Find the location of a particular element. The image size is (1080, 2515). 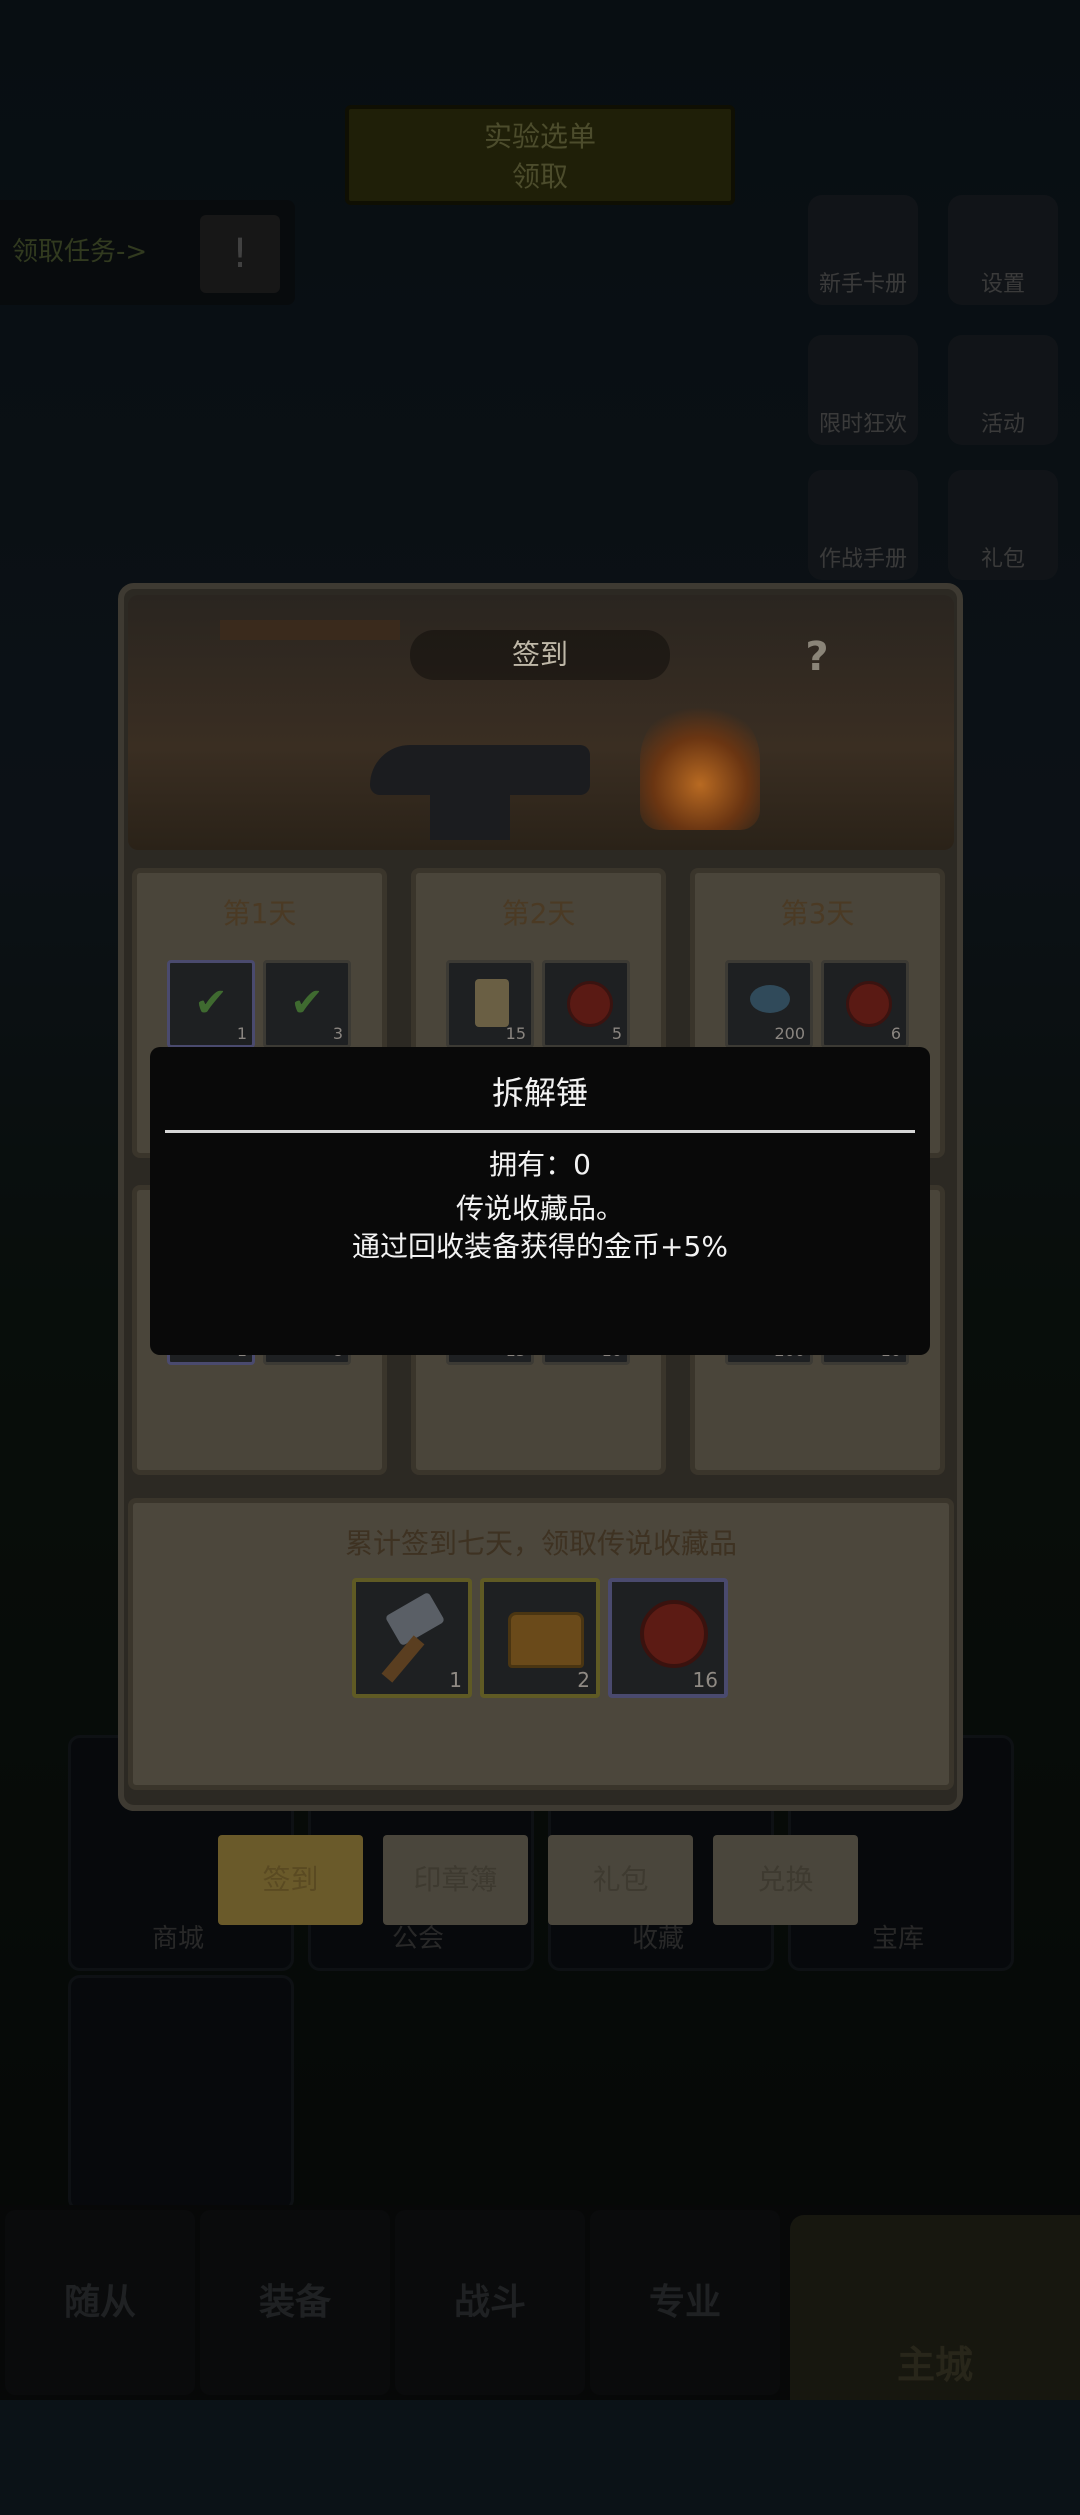

scroll-icon is located at coordinates (492, 1003).